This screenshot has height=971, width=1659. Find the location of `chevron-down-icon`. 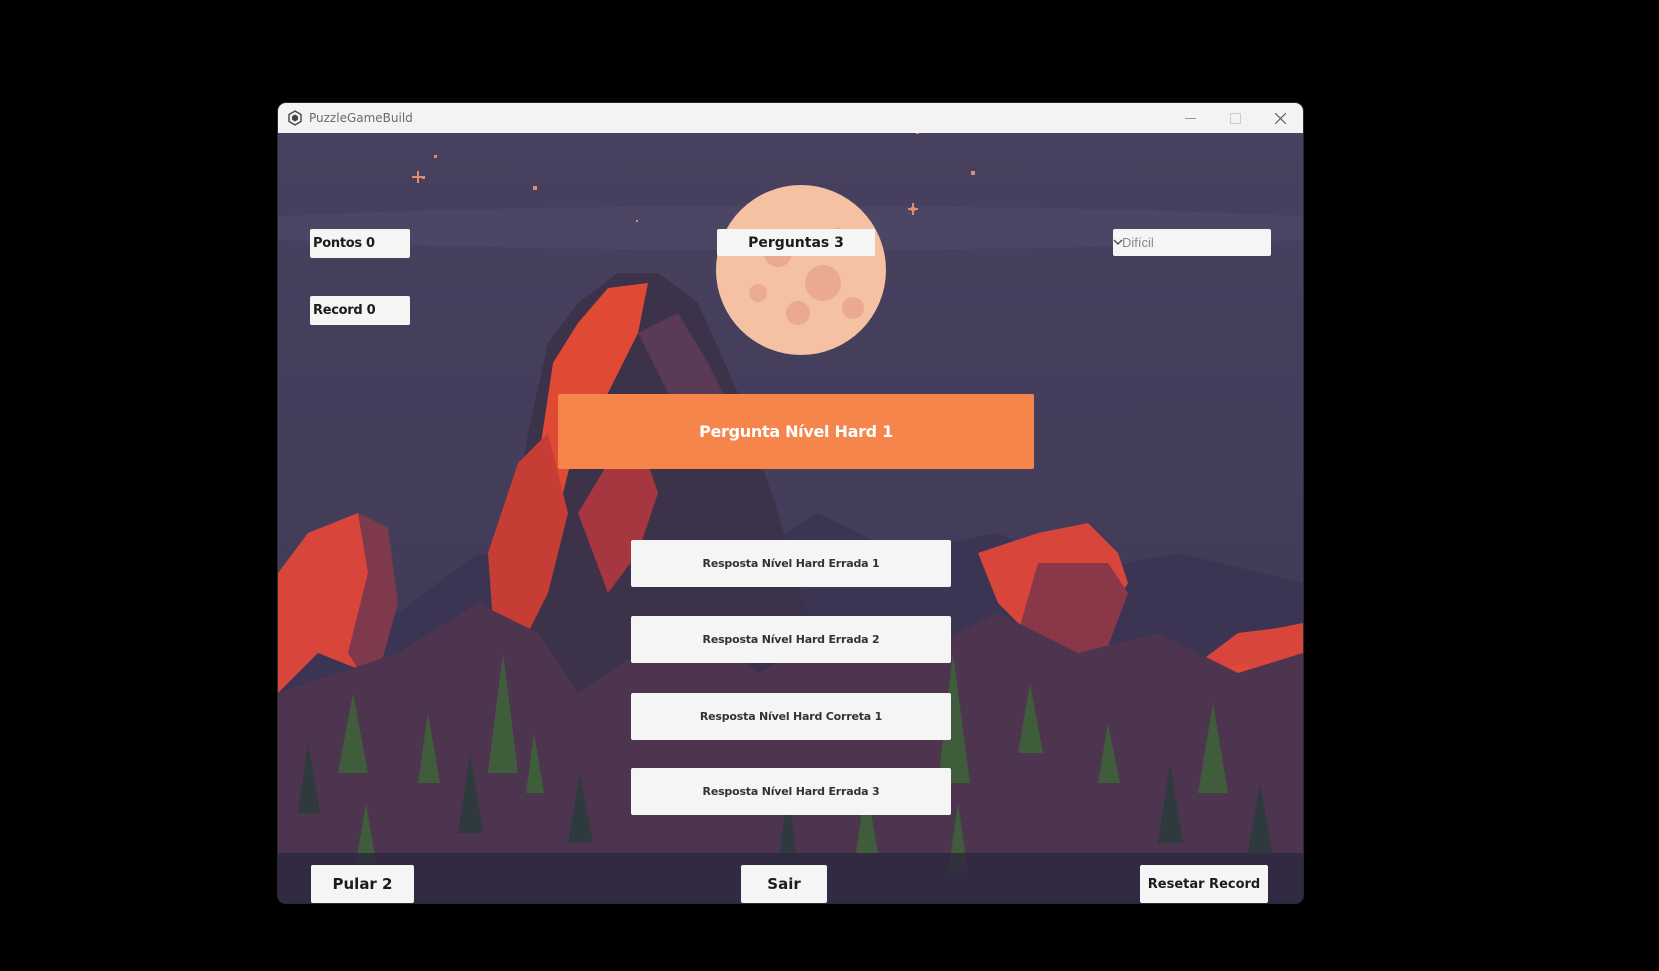

chevron-down-icon is located at coordinates (1118, 242).